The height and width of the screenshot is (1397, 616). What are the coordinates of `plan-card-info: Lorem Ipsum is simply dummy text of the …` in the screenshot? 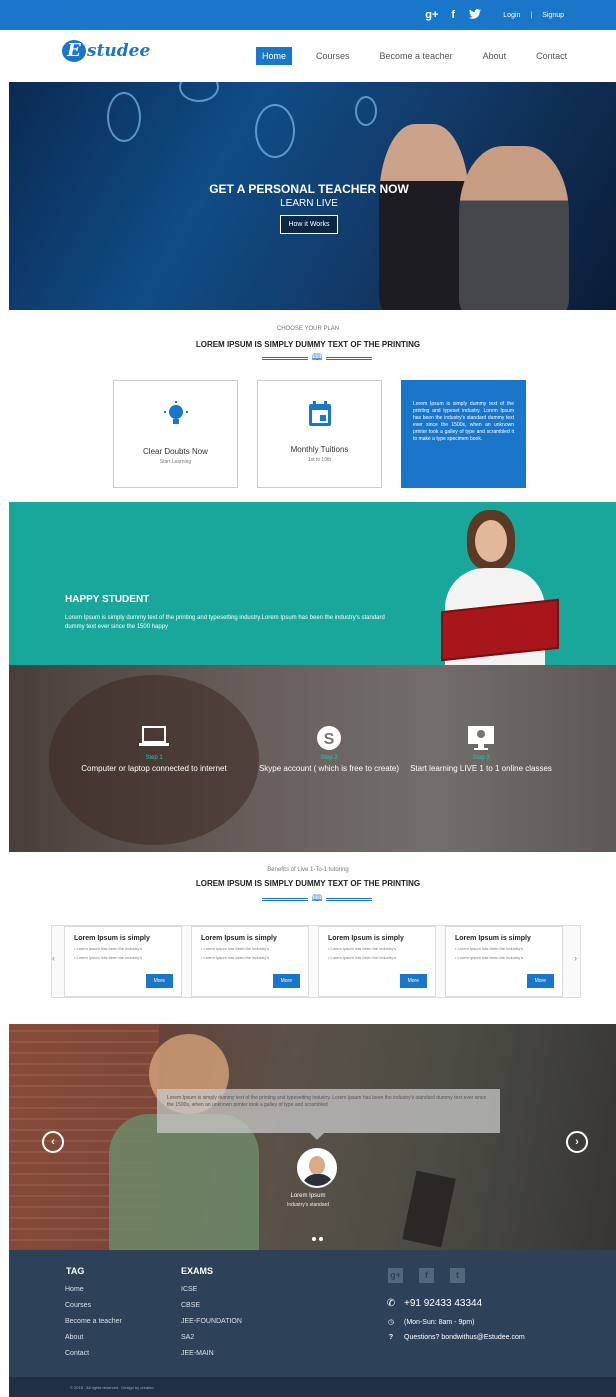 It's located at (463, 434).